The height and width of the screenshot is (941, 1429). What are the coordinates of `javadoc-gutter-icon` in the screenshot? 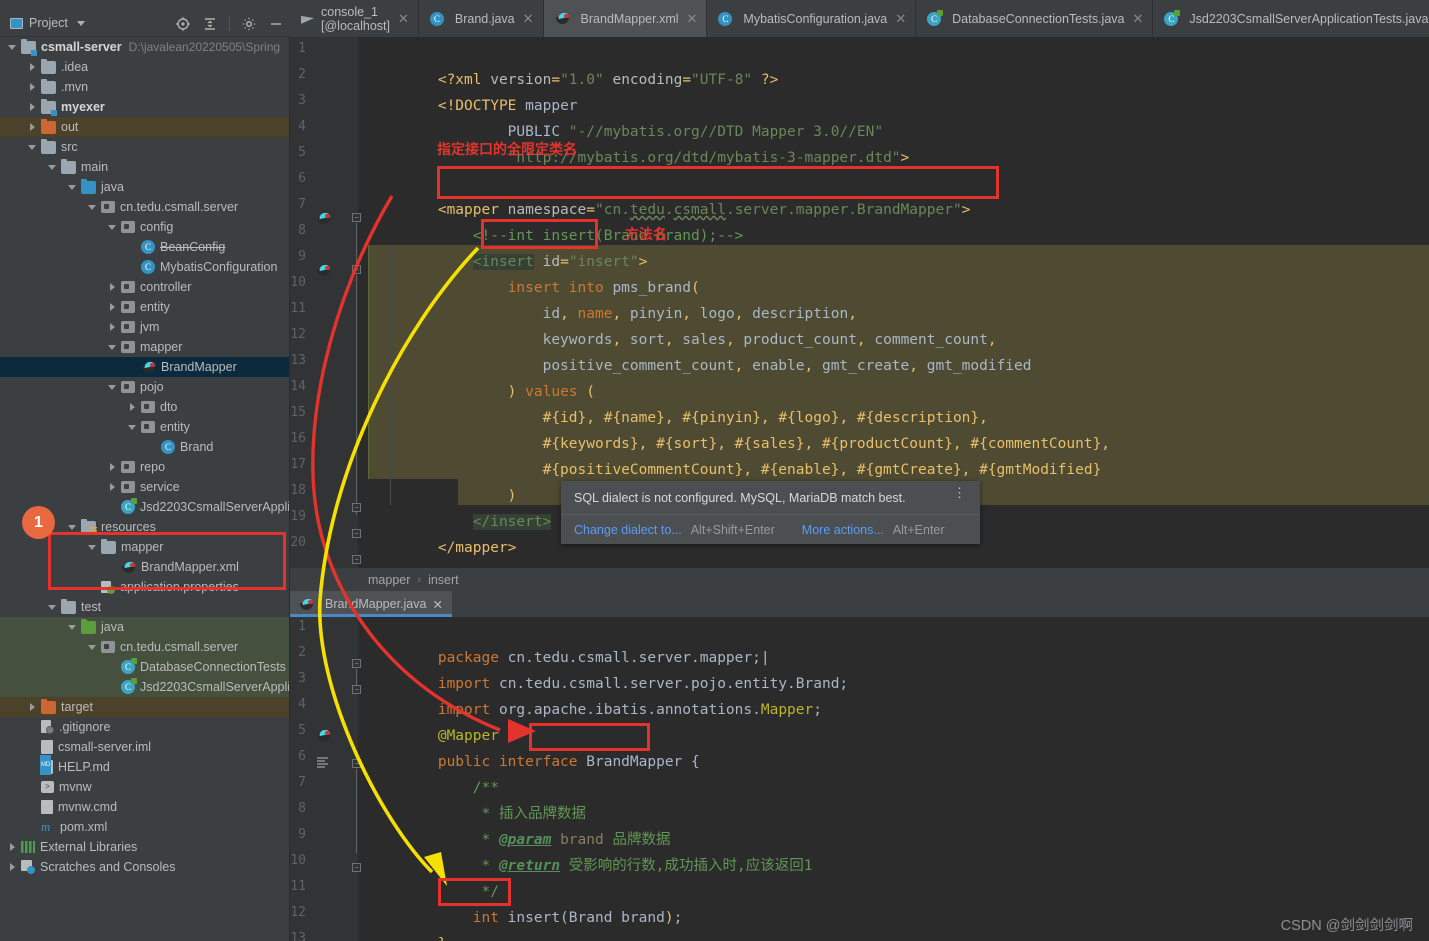 It's located at (322, 762).